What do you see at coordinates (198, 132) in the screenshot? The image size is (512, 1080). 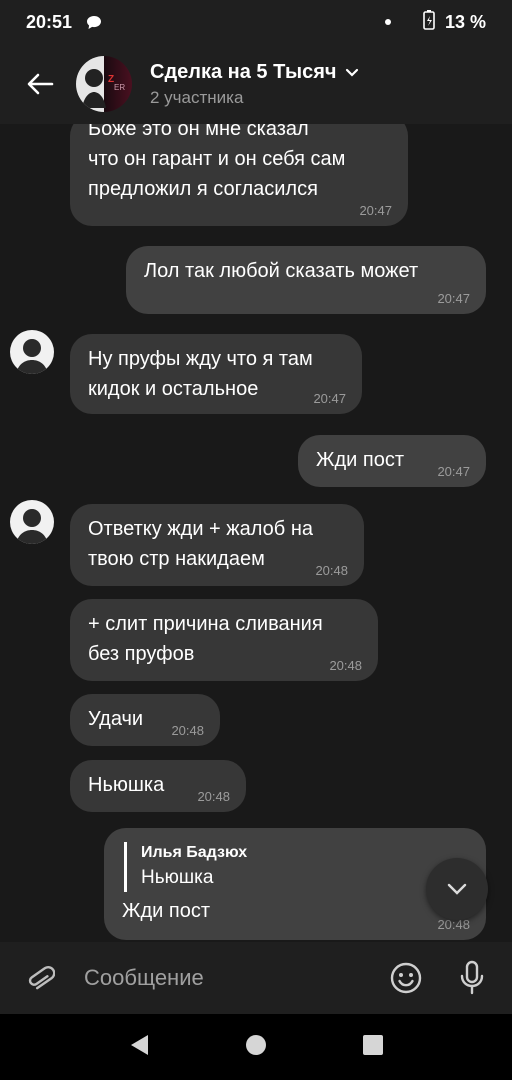 I see `message-text: Боже это он мне сказал` at bounding box center [198, 132].